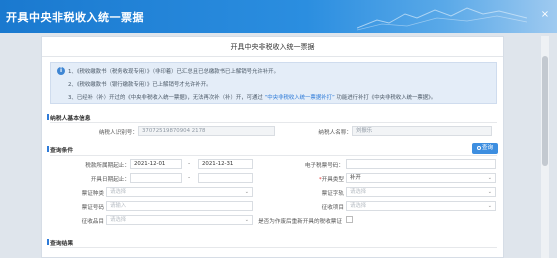 The image size is (557, 258). Describe the element at coordinates (332, 180) in the screenshot. I see `issue-type-label-text: 开具类型` at that location.